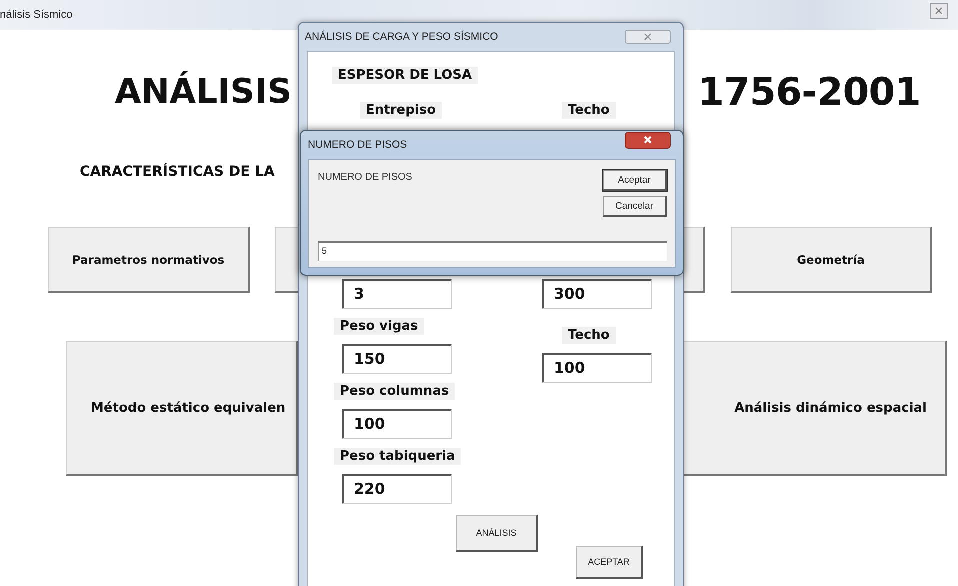  Describe the element at coordinates (809, 92) in the screenshot. I see `heading: 1756-2001` at that location.